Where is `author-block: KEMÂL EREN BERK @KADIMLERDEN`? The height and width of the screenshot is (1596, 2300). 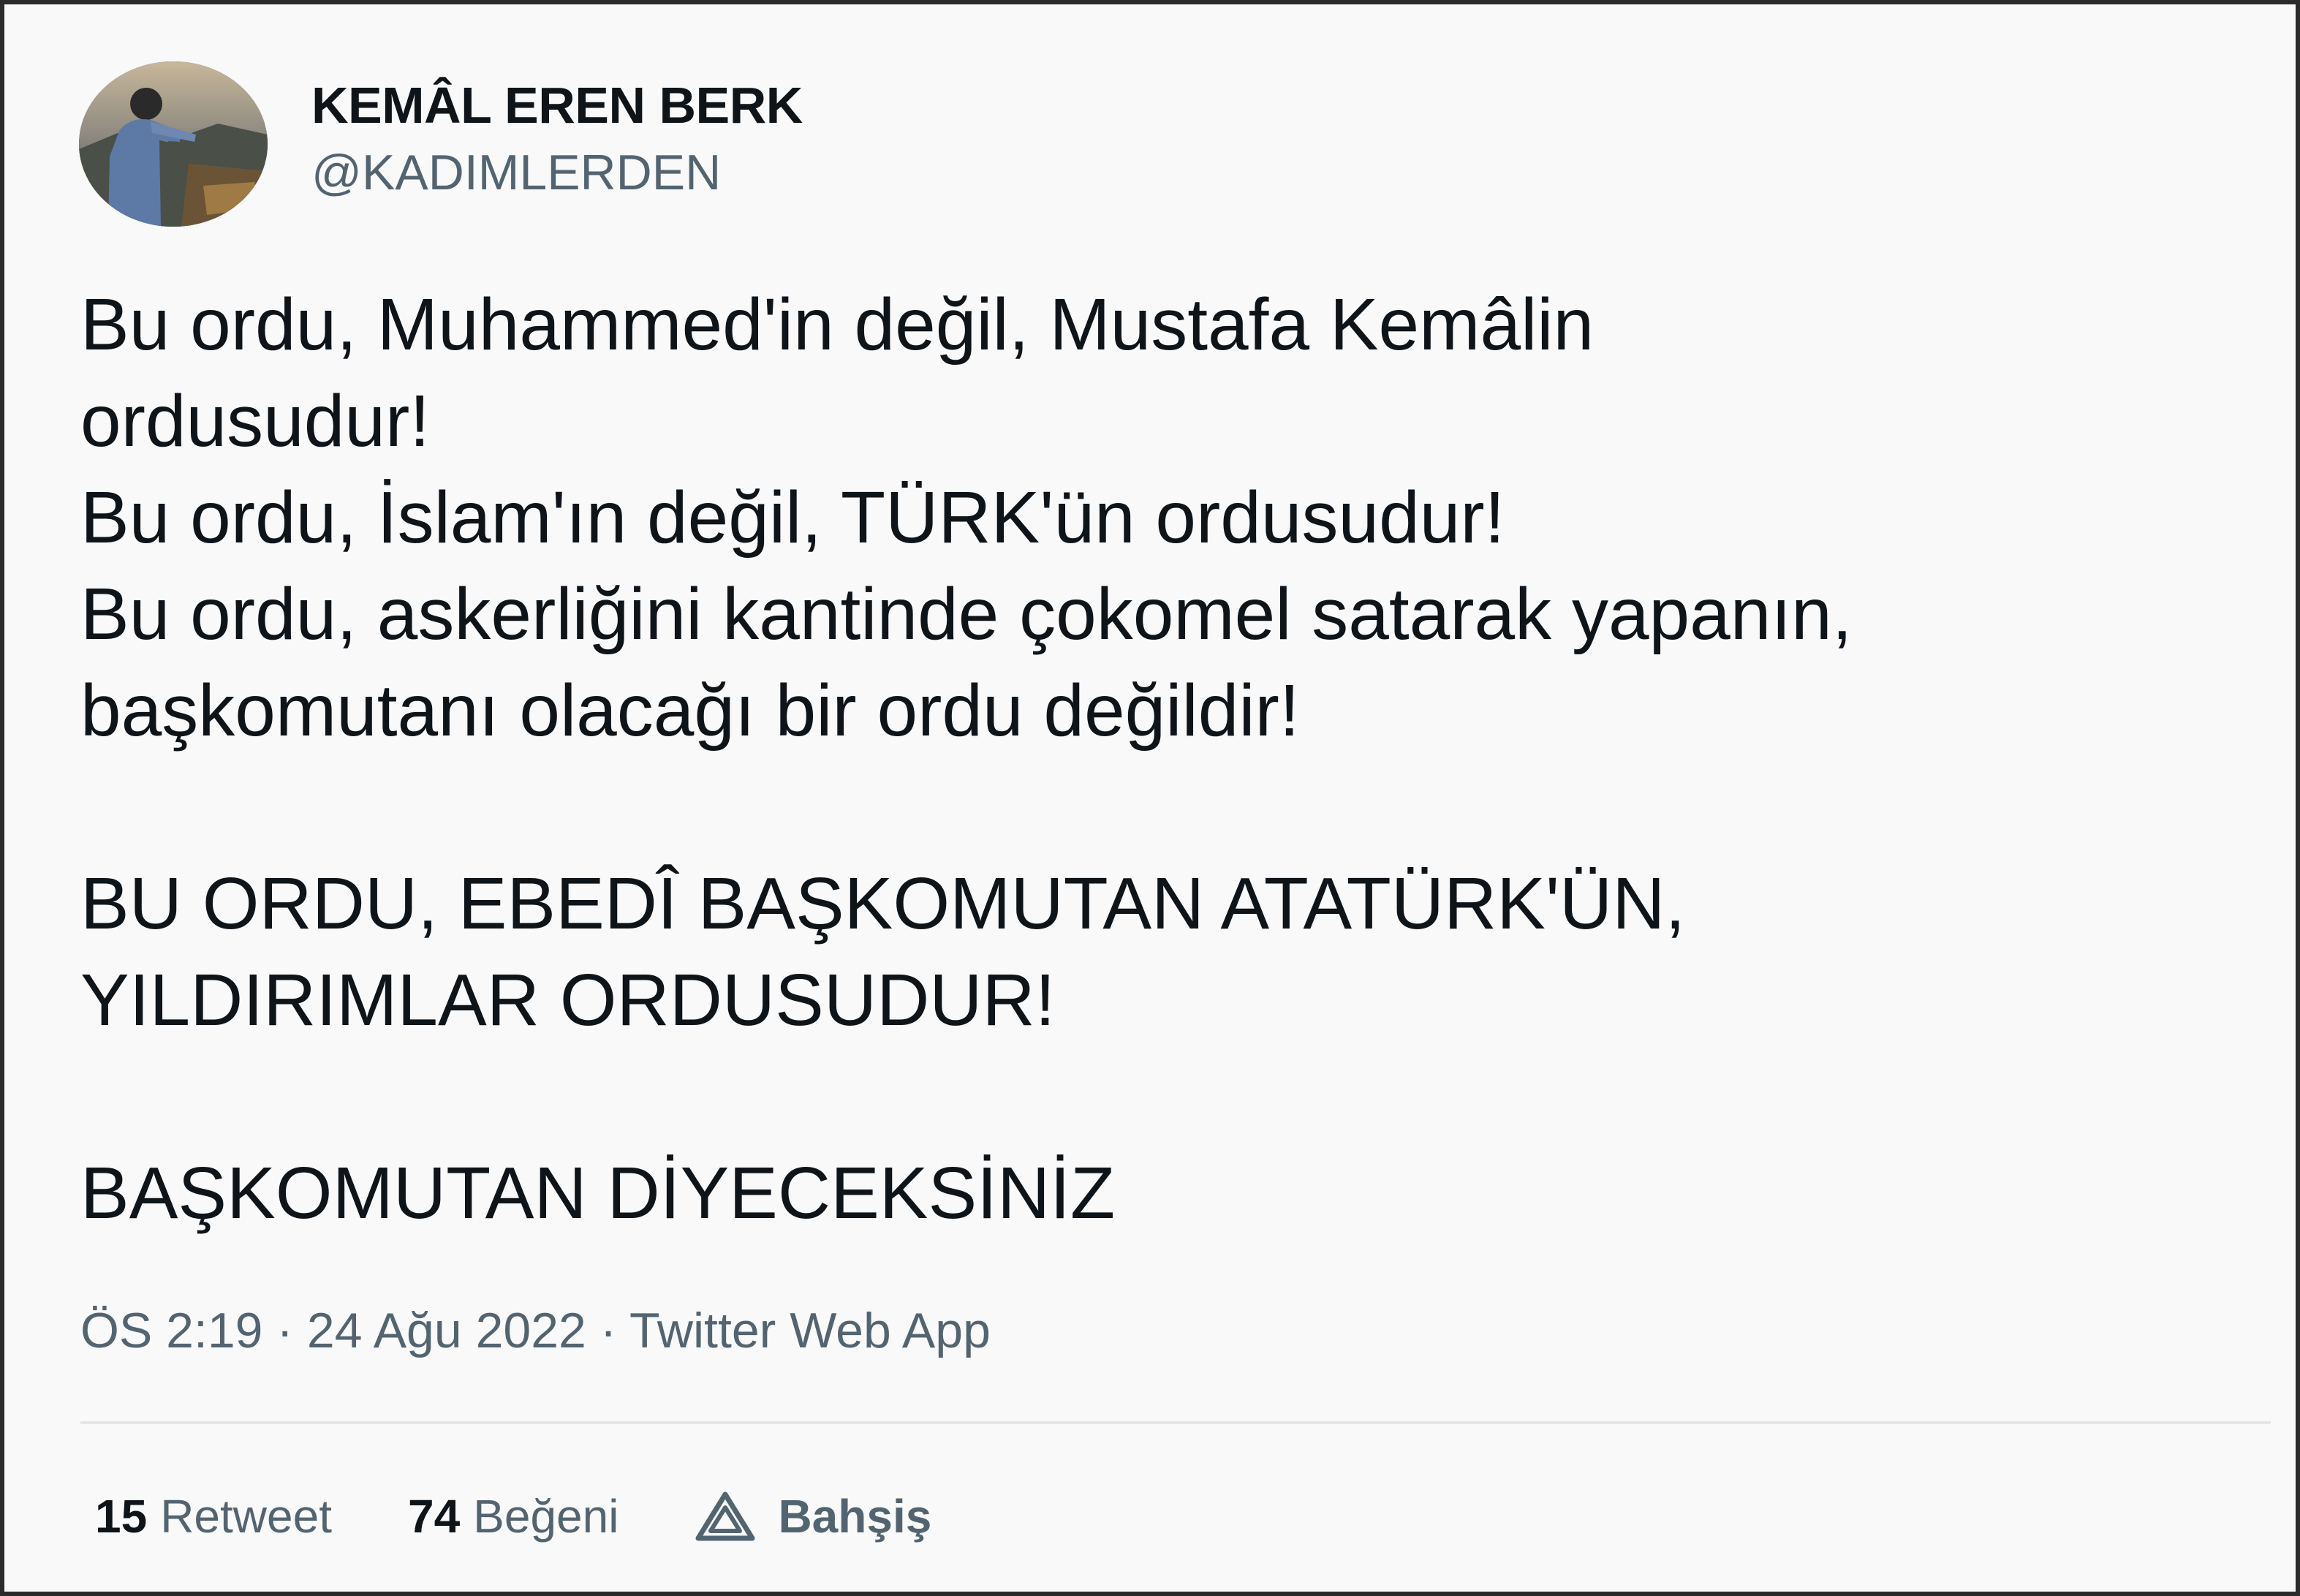 author-block: KEMÂL EREN BERK @KADIMLERDEN is located at coordinates (557, 139).